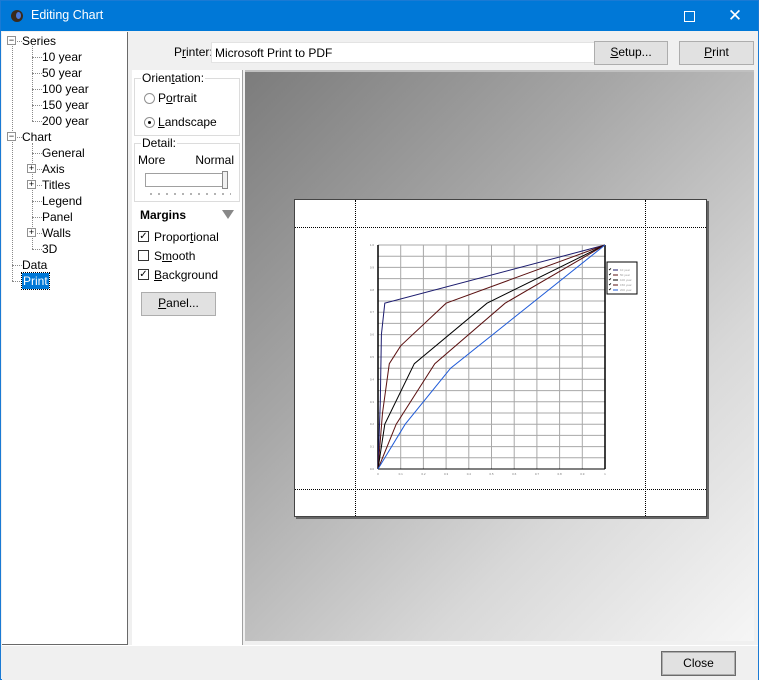  What do you see at coordinates (372, 357) in the screenshot?
I see `y-tick-label: 0.5` at bounding box center [372, 357].